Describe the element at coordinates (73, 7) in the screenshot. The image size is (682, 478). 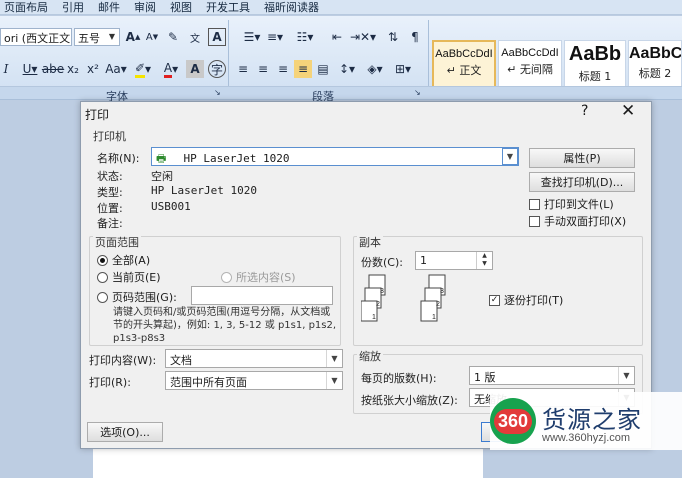
I see `menu-references: 引用` at that location.